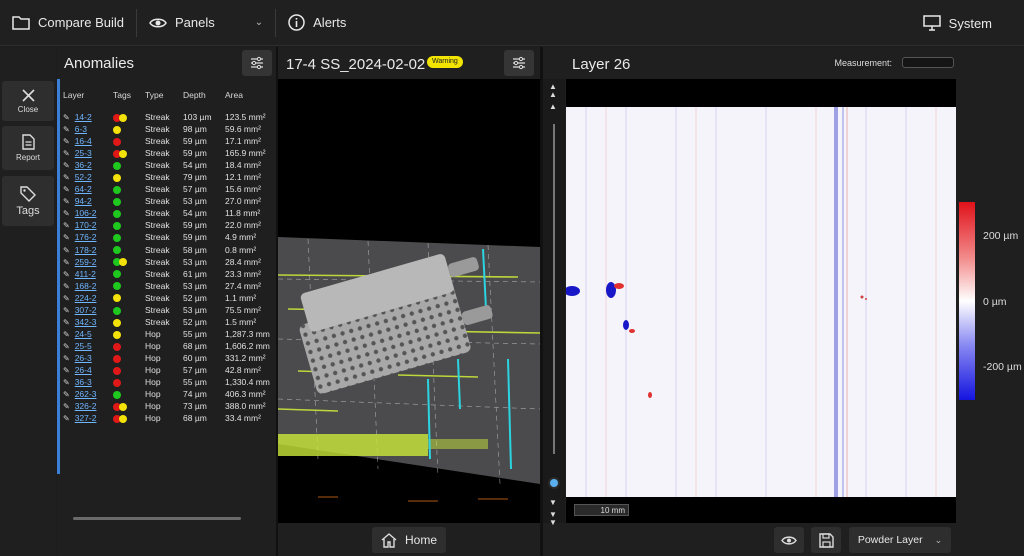  I want to click on home-button: Home, so click(409, 540).